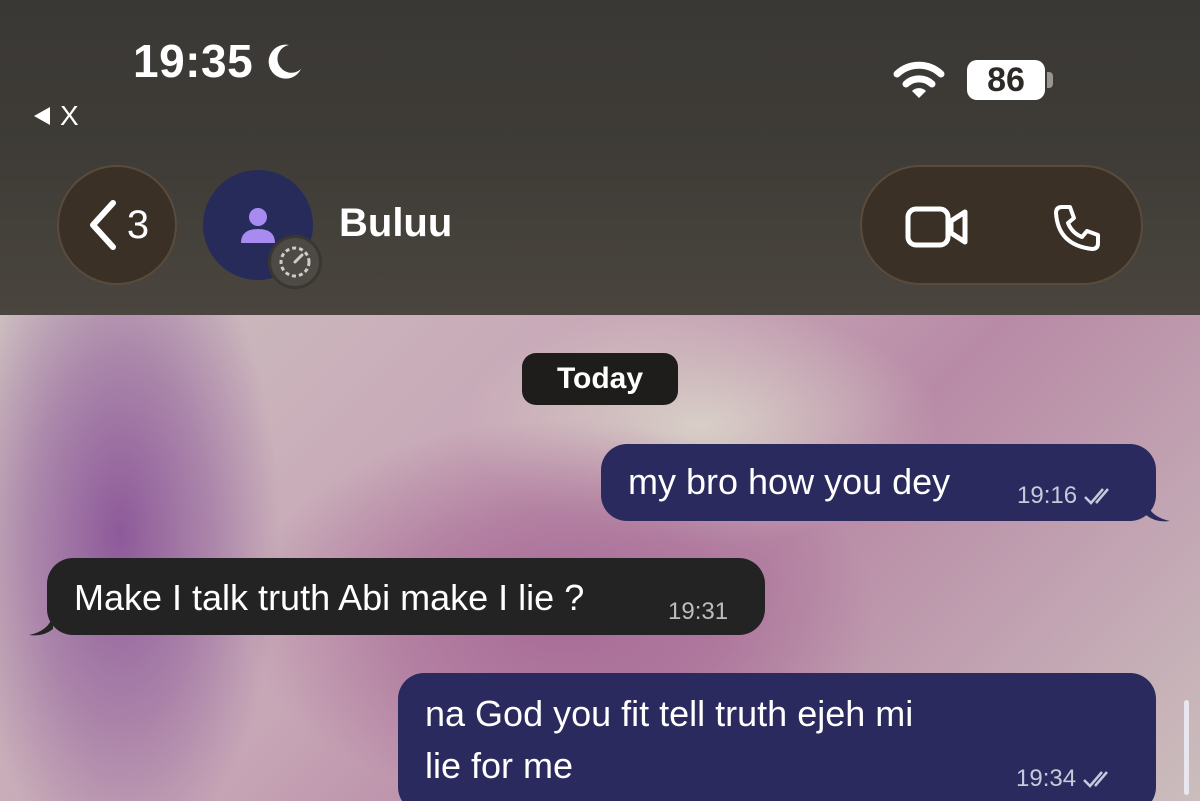 The width and height of the screenshot is (1200, 801). I want to click on date-separator: Today, so click(600, 379).